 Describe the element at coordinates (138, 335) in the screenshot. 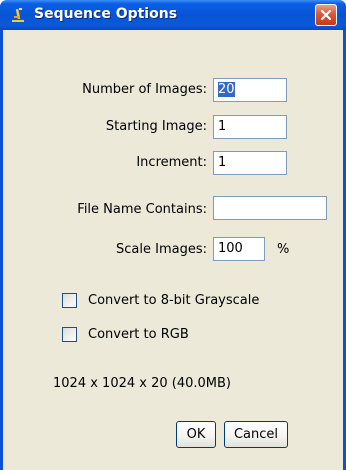

I see `rgb-checkbox-label: Convert to RGB` at that location.